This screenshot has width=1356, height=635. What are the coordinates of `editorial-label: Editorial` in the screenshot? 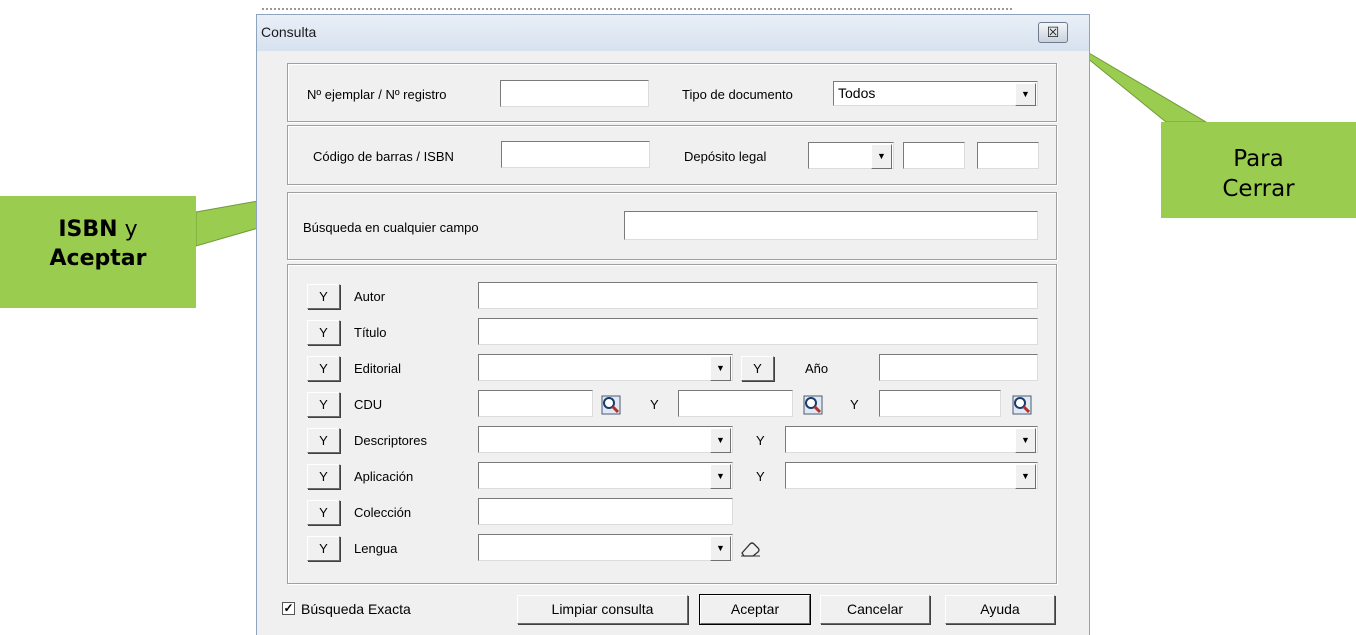 It's located at (377, 368).